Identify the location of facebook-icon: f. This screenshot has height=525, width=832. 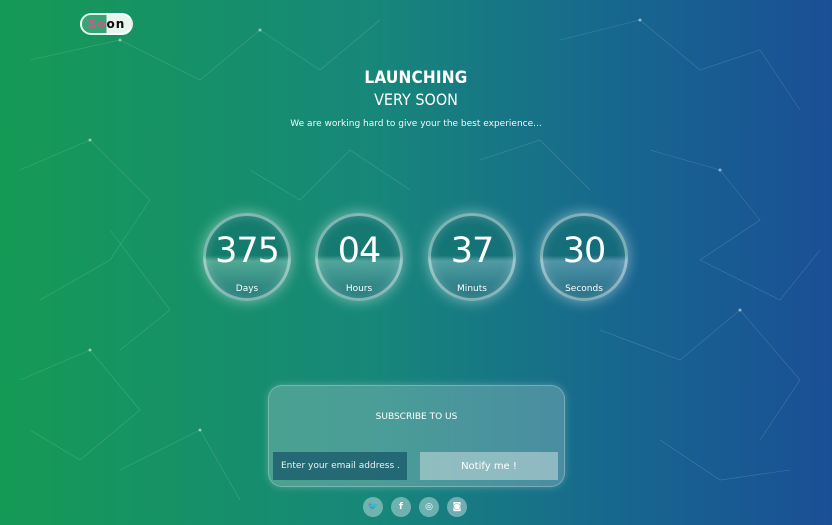
(401, 507).